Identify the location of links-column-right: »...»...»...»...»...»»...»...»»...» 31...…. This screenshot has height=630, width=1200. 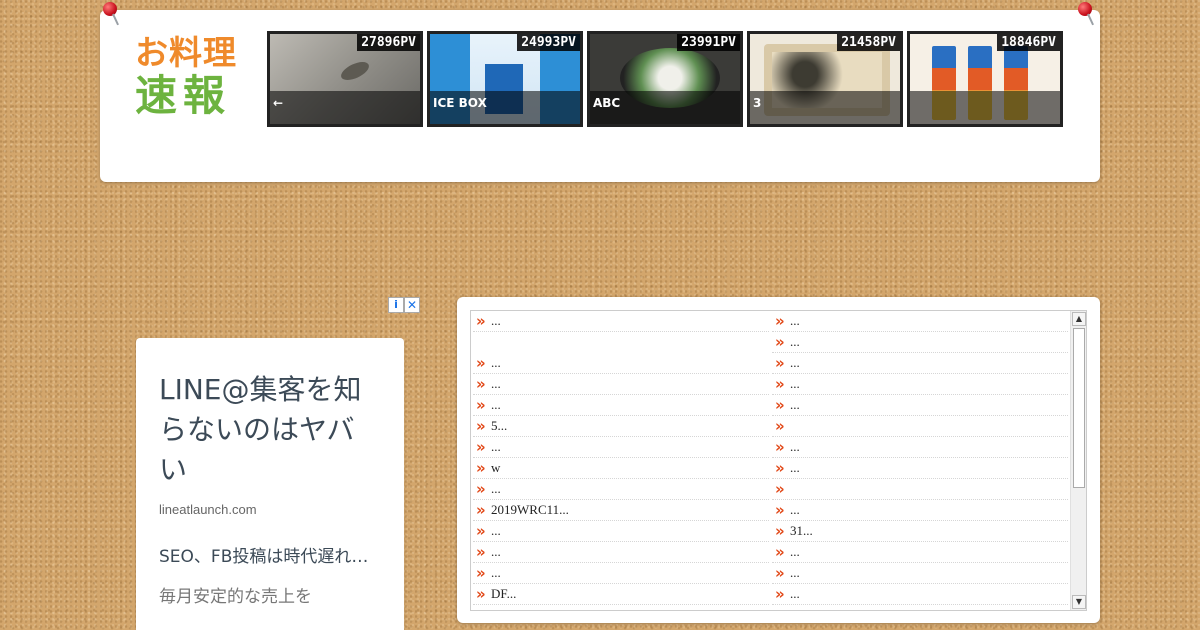
(920, 458).